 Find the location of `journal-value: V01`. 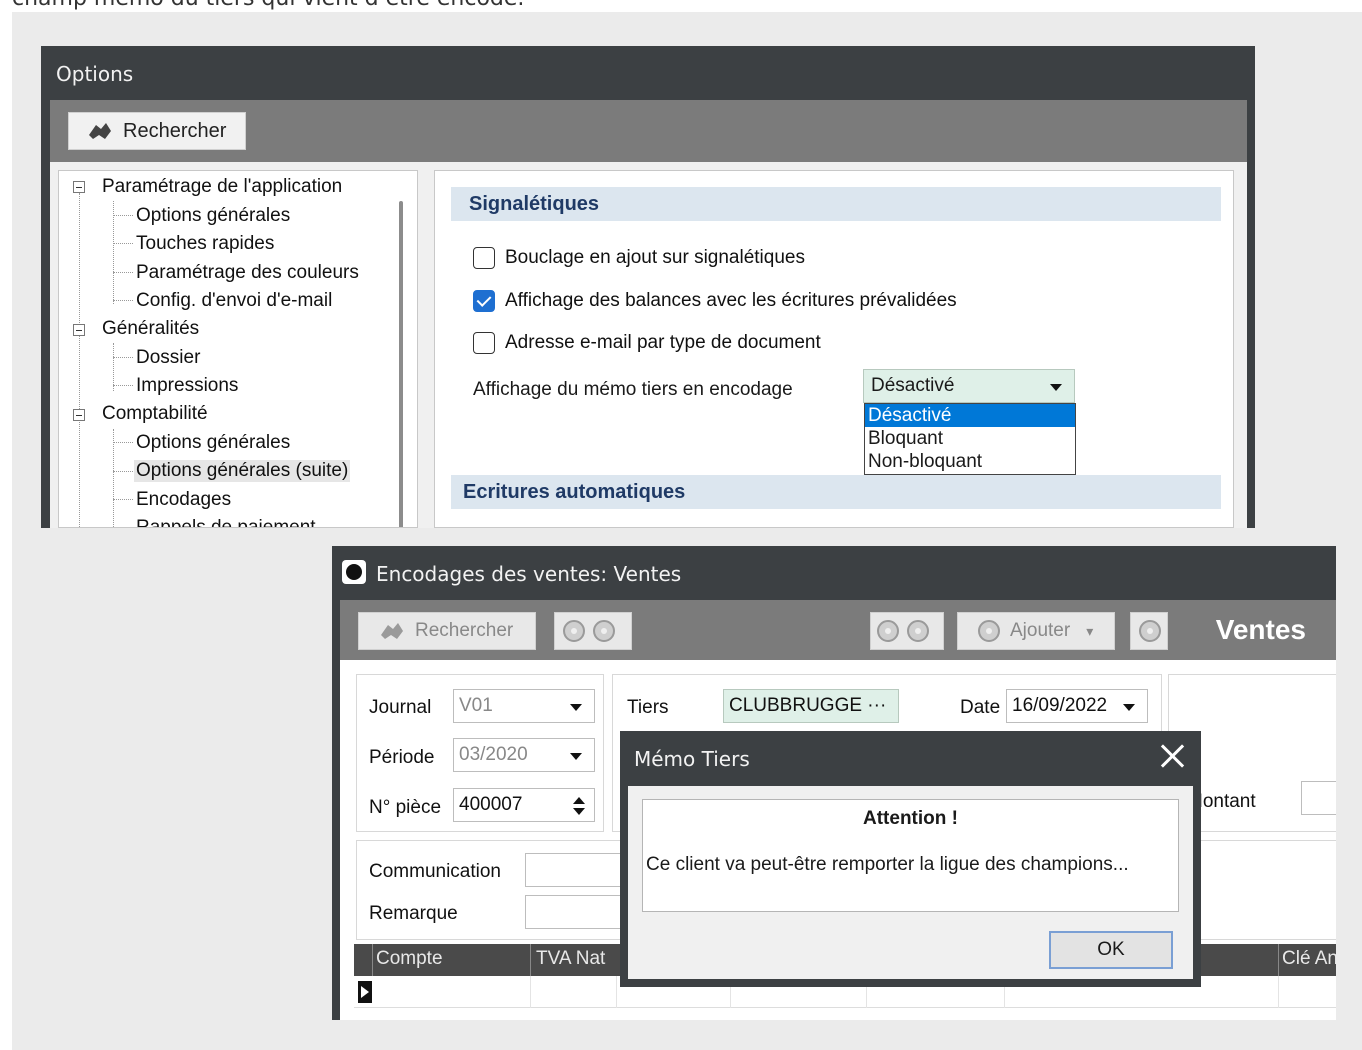

journal-value: V01 is located at coordinates (476, 705).